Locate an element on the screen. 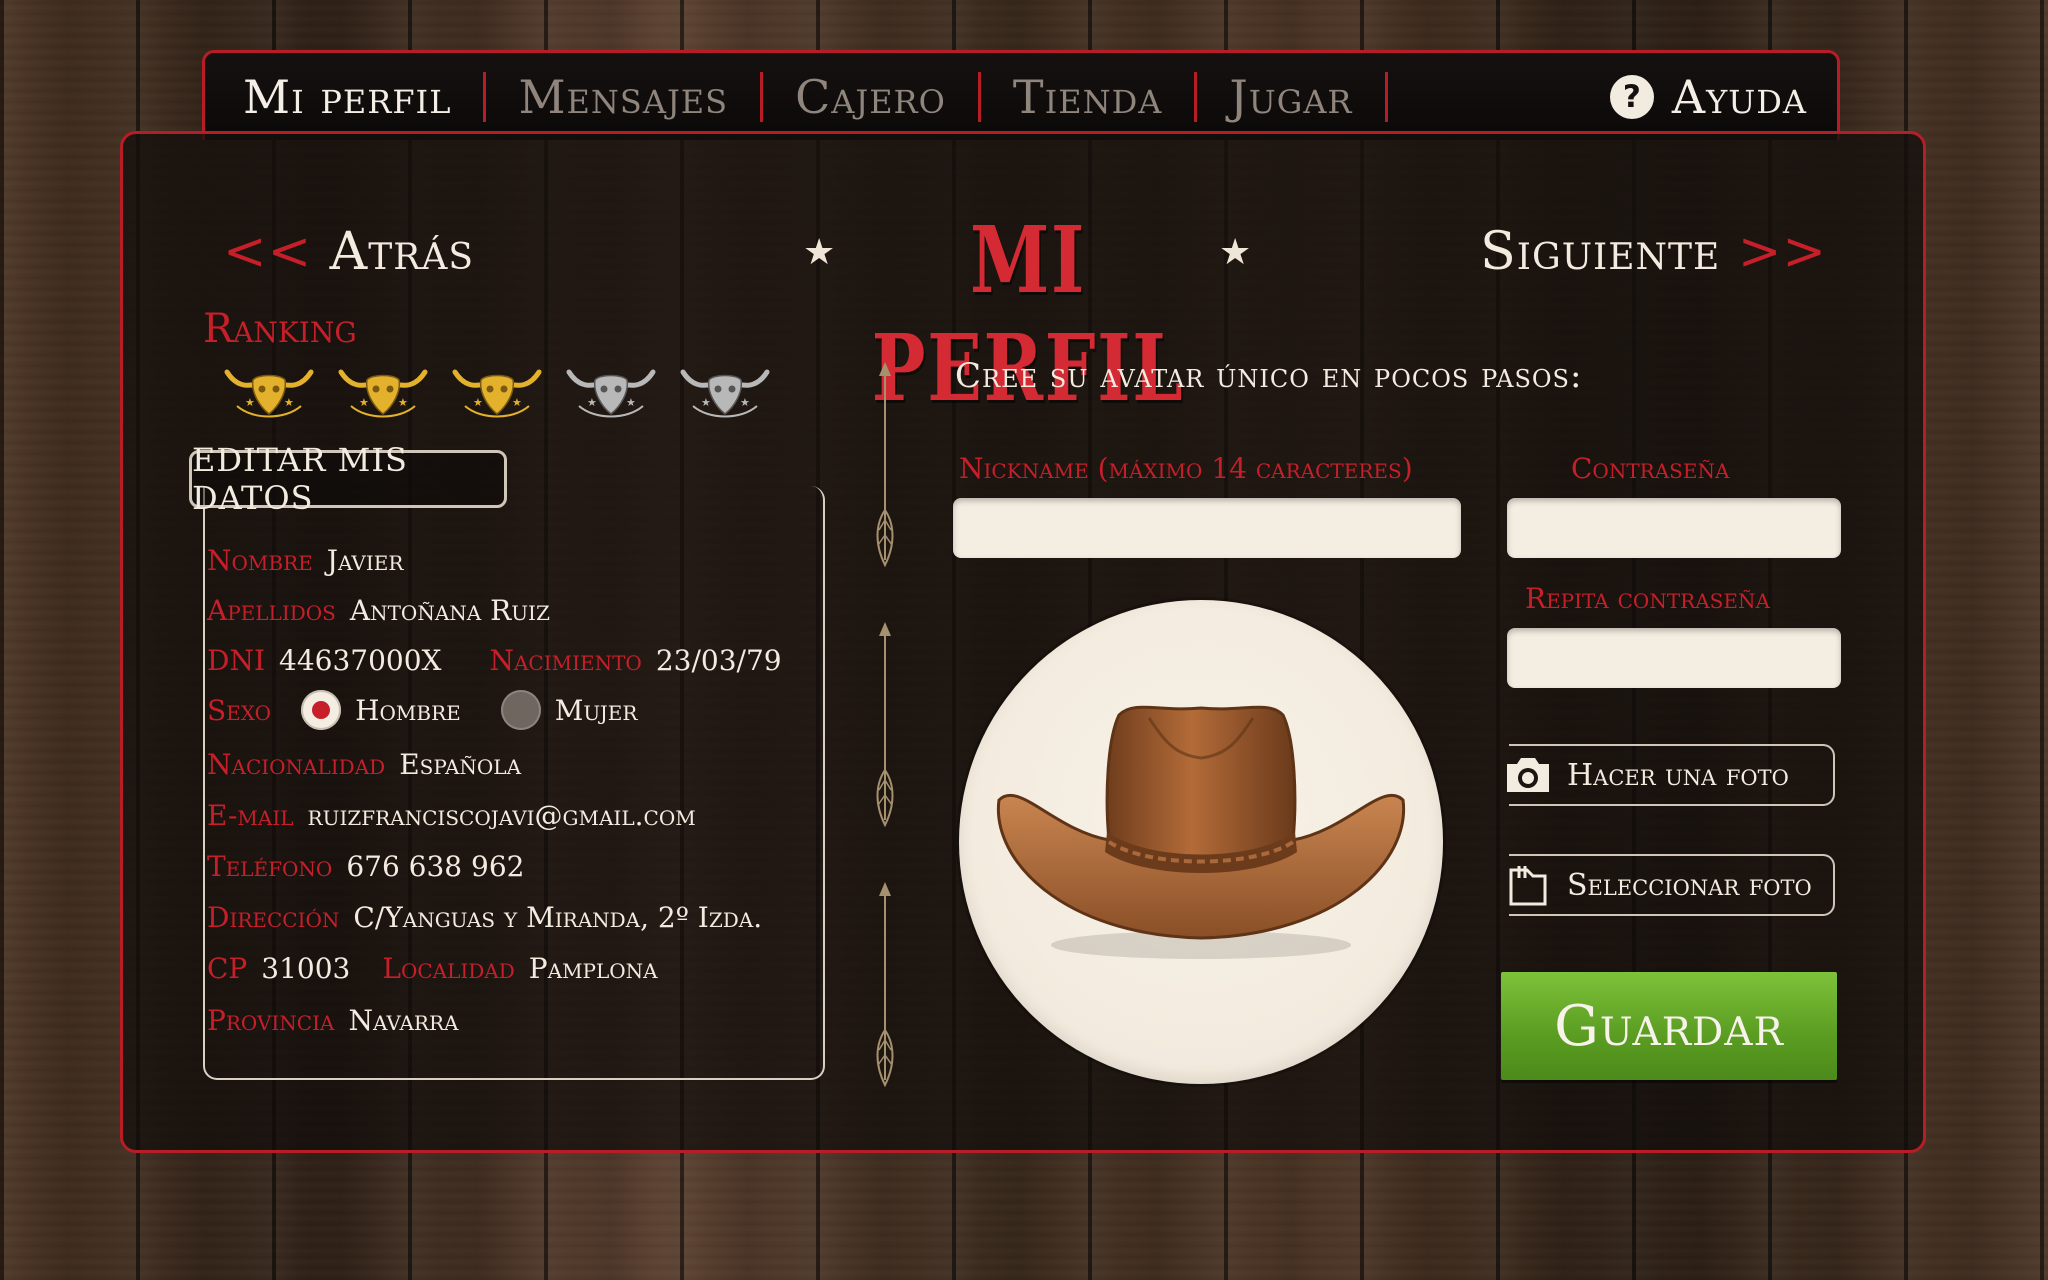 This screenshot has width=2048, height=1280. save-button: Guardar is located at coordinates (1669, 1026).